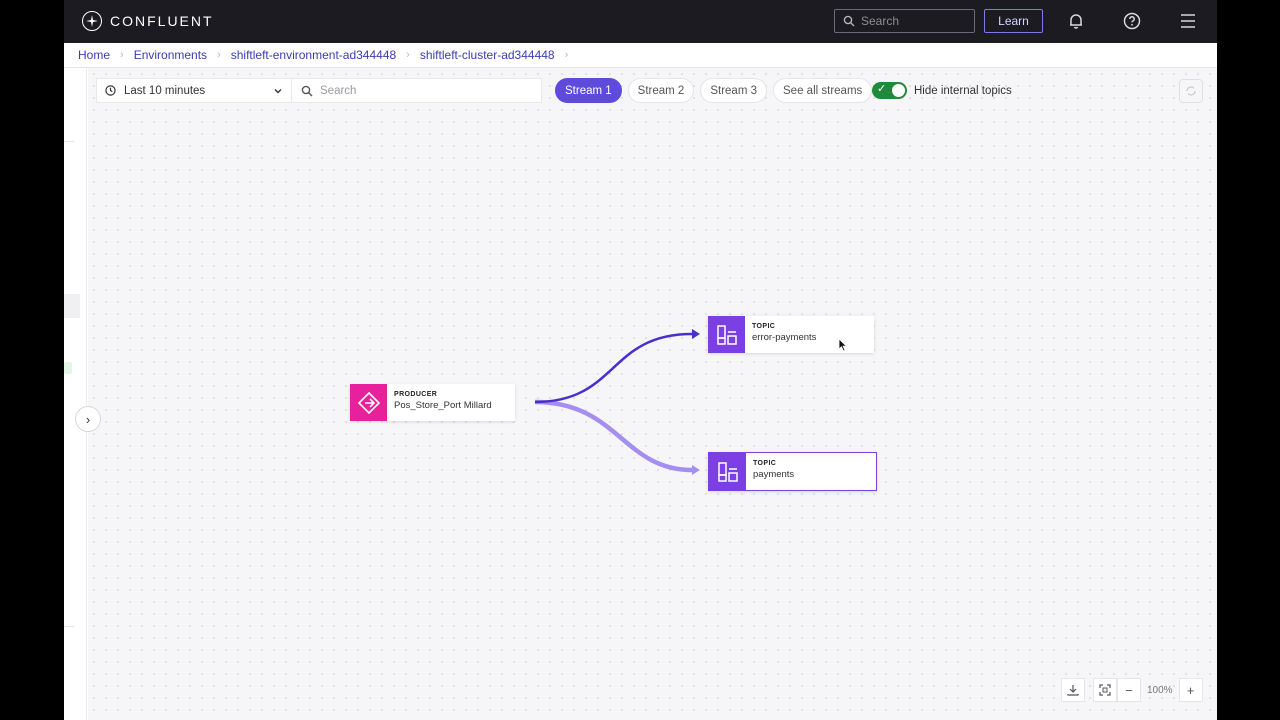  I want to click on breadcrumb-environment: shiftleft-environment-ad344448, so click(313, 55).